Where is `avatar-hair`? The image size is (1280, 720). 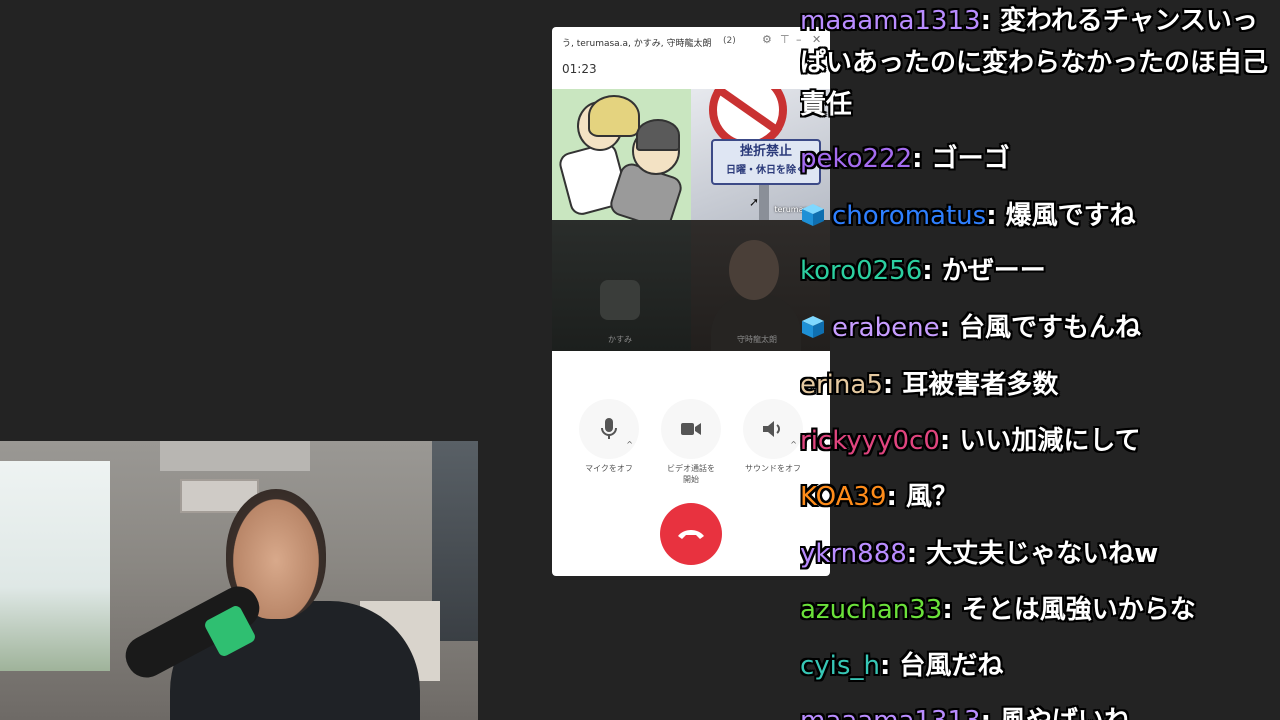
avatar-hair is located at coordinates (614, 116).